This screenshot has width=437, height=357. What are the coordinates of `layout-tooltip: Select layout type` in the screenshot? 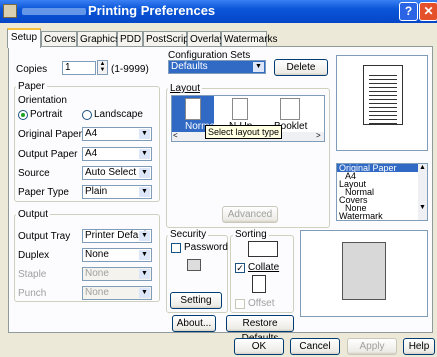 It's located at (244, 132).